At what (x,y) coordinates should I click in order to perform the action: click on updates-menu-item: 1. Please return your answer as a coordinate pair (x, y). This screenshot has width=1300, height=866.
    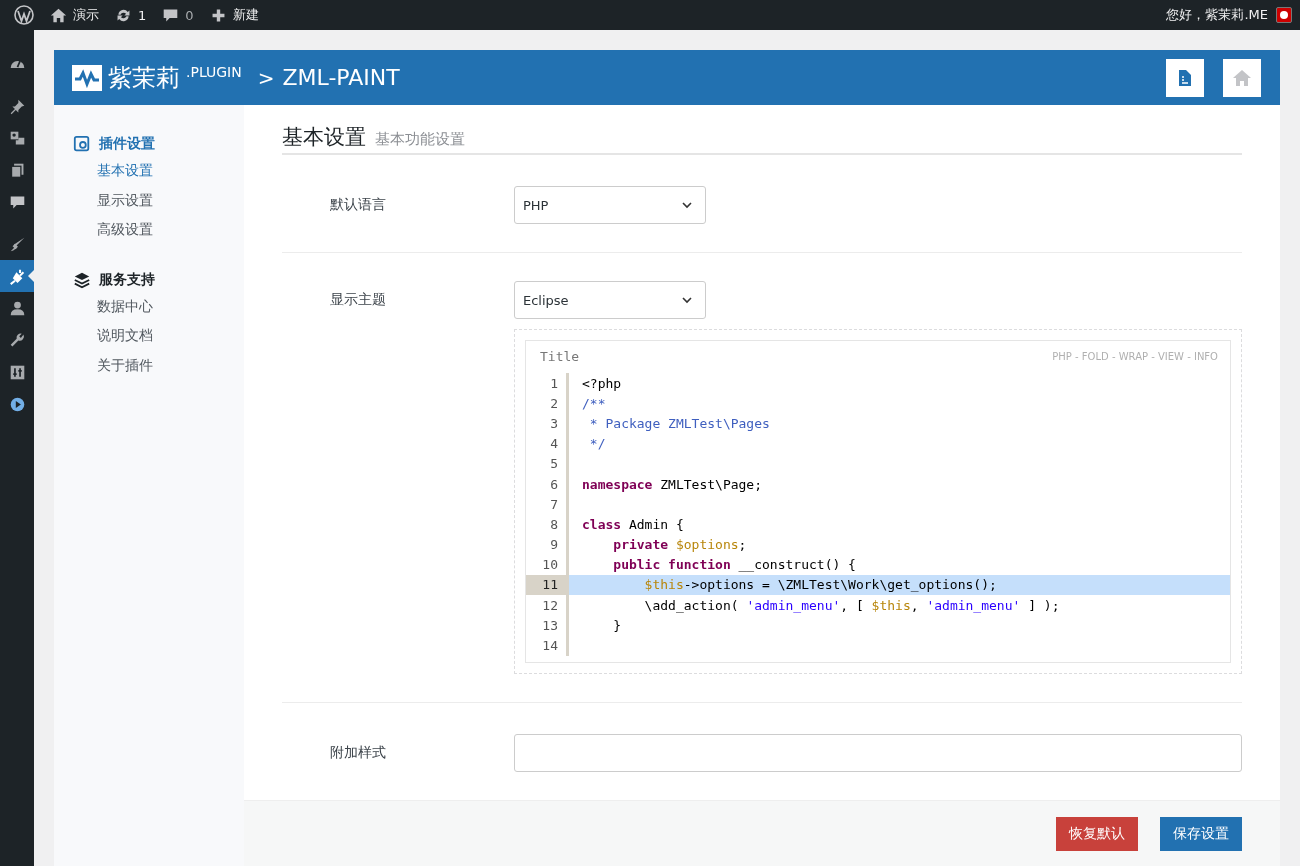
    Looking at the image, I should click on (131, 15).